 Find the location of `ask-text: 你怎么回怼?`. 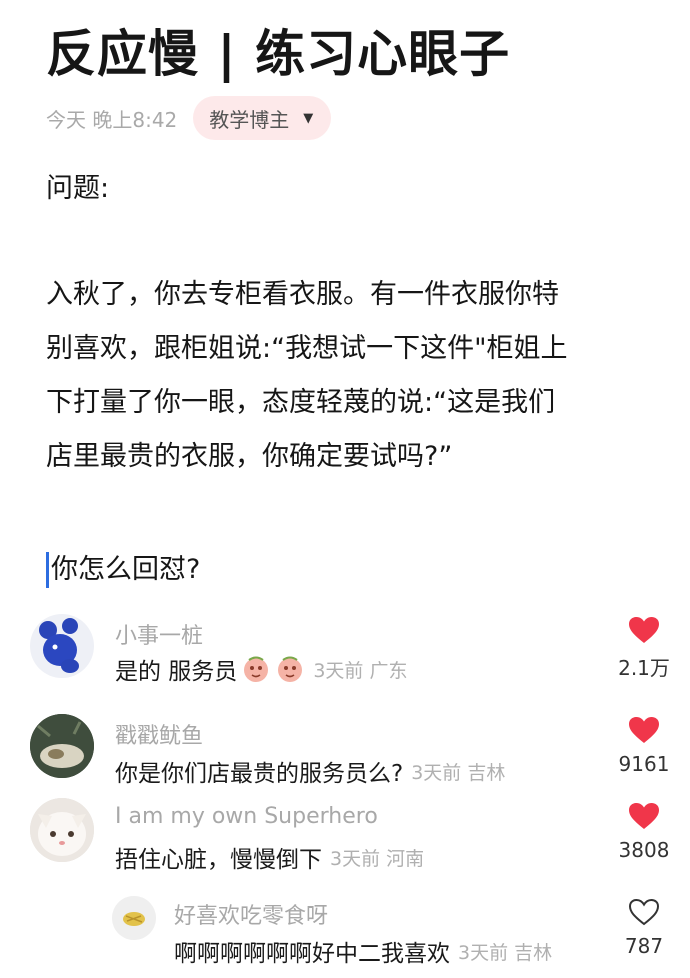

ask-text: 你怎么回怼? is located at coordinates (126, 569).